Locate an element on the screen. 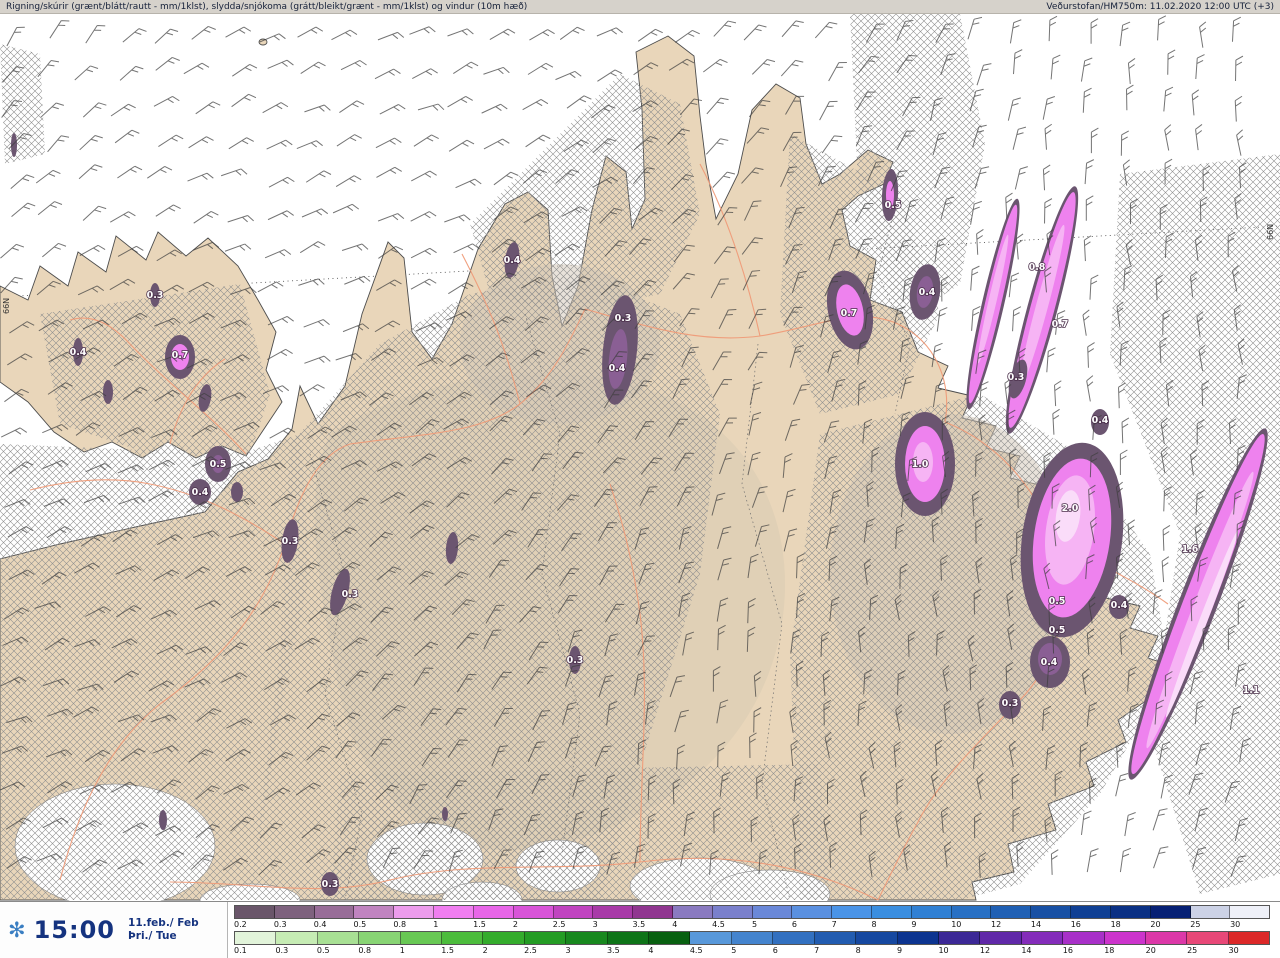  legend-label: 30 is located at coordinates (1233, 950).